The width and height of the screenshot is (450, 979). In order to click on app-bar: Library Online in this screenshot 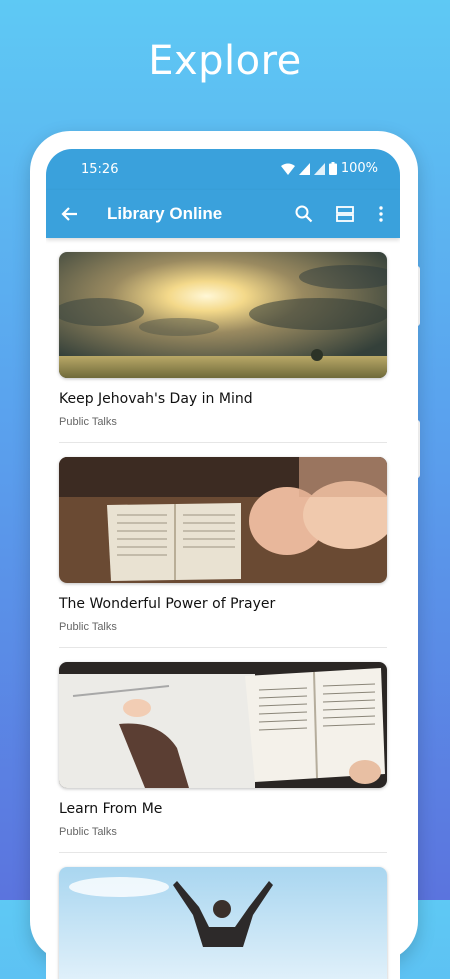, I will do `click(223, 214)`.